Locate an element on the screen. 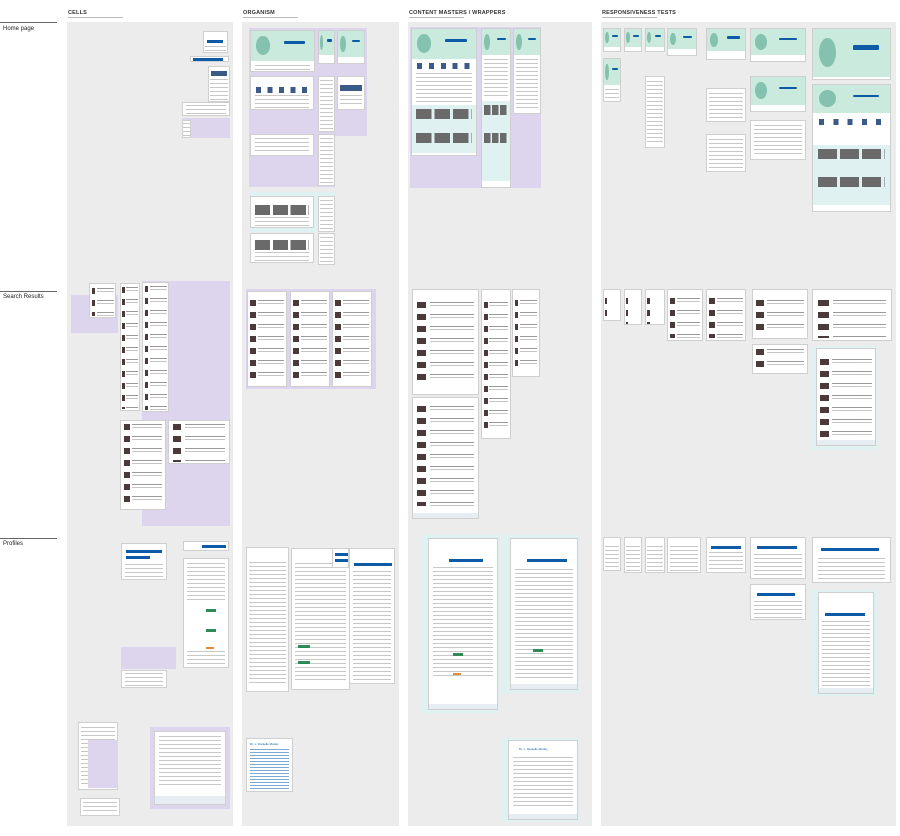  column-header-content-masters: CONTENT MASTERS / WRAPPERS is located at coordinates (457, 14).